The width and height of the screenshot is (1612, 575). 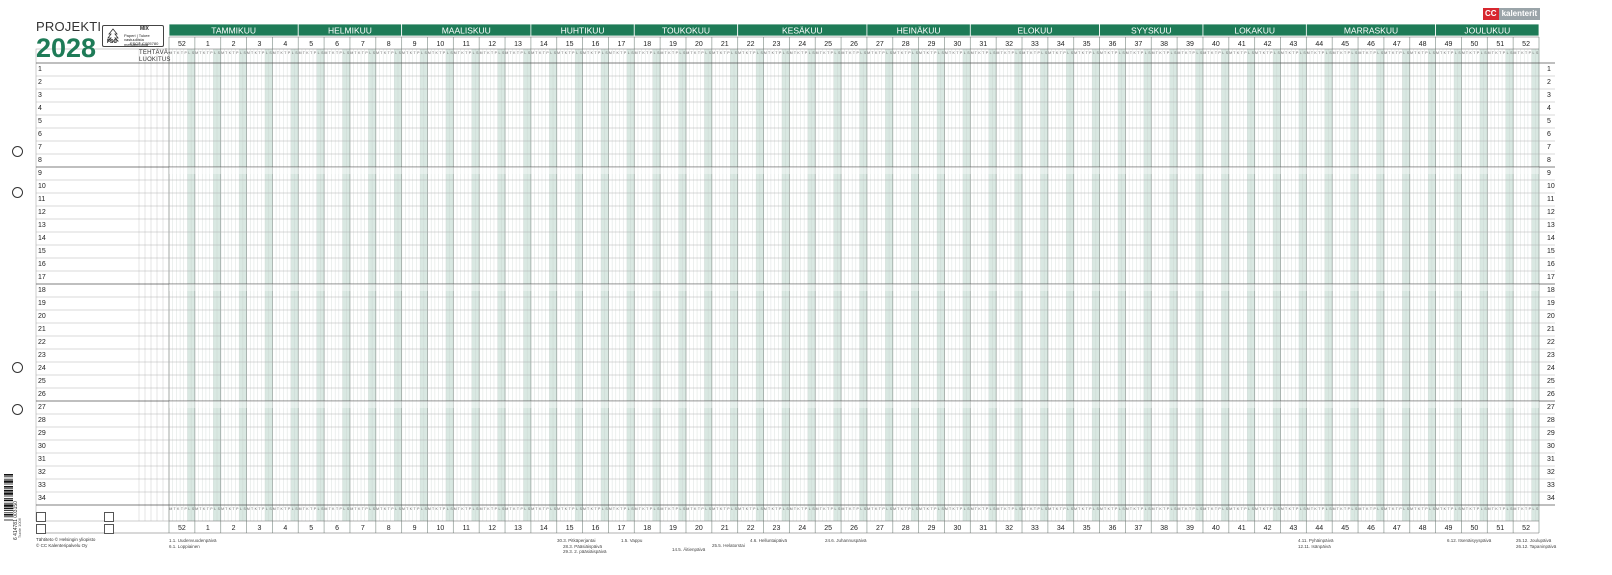 What do you see at coordinates (42, 277) in the screenshot?
I see `row-number: 17` at bounding box center [42, 277].